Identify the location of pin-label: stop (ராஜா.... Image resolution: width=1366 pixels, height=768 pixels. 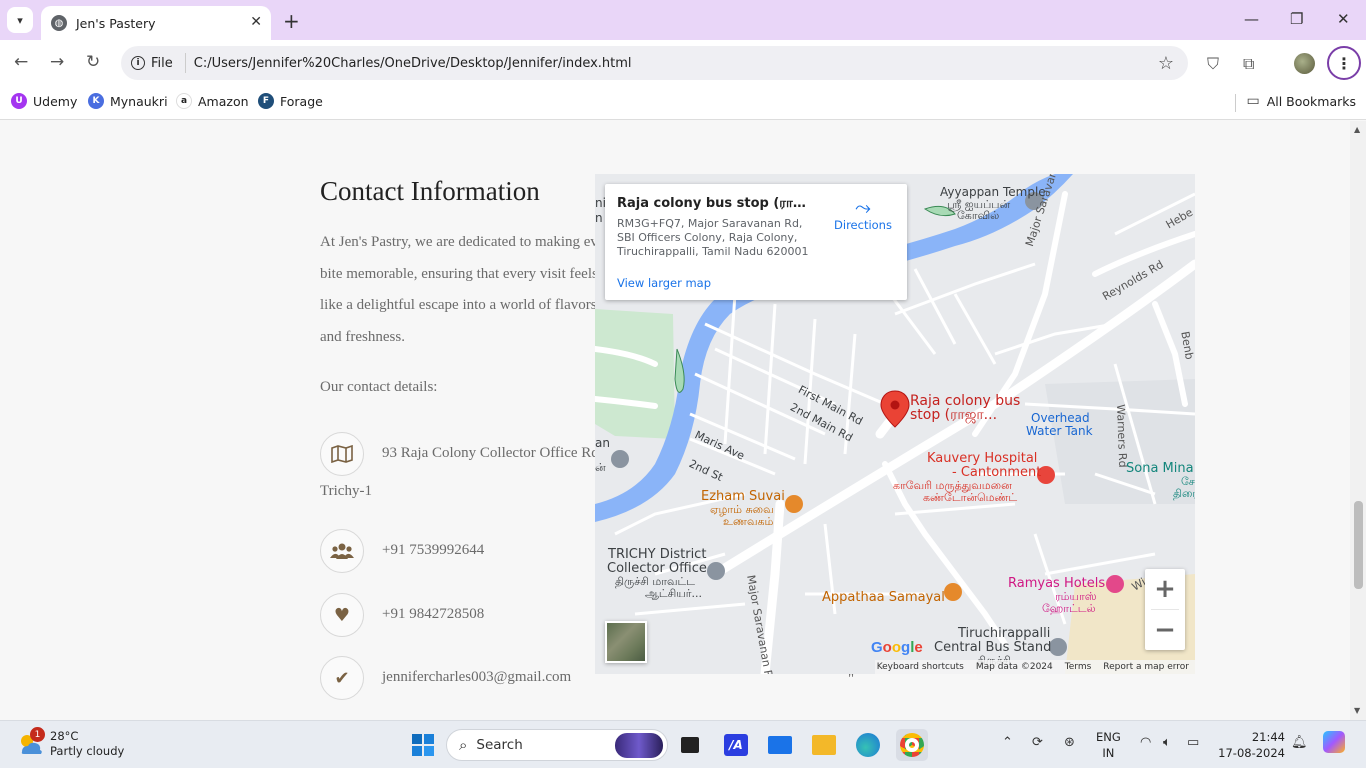
(954, 415).